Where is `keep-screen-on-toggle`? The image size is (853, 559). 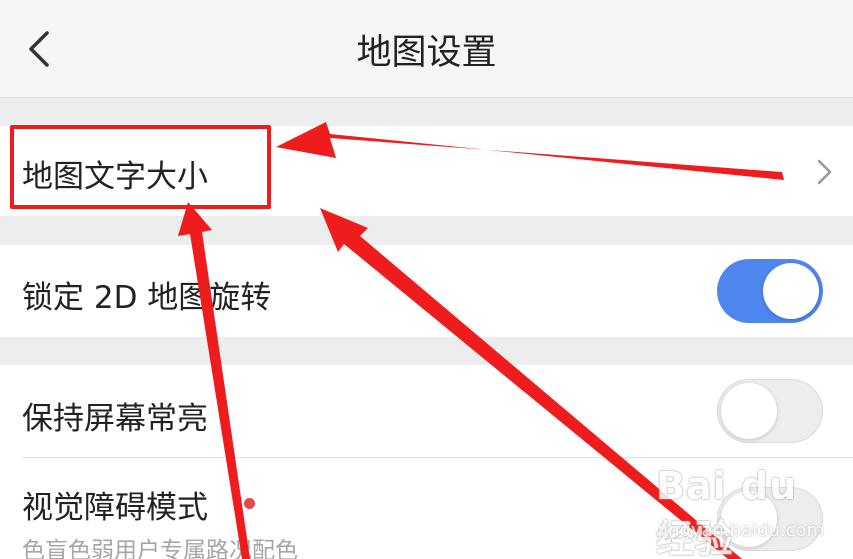 keep-screen-on-toggle is located at coordinates (770, 411).